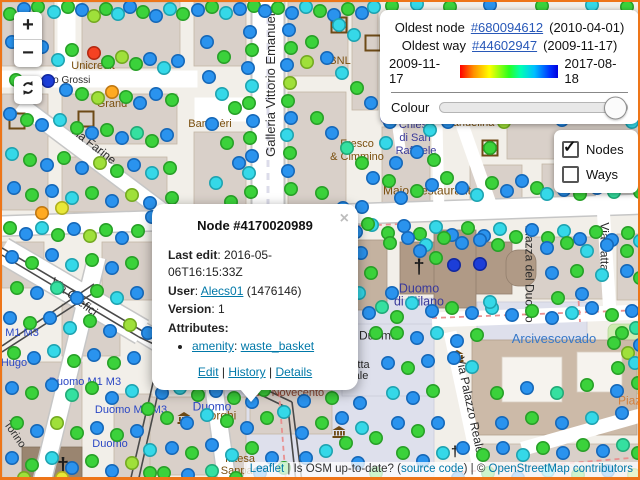 Image resolution: width=640 pixels, height=480 pixels. I want to click on edit-link: Edit, so click(208, 372).